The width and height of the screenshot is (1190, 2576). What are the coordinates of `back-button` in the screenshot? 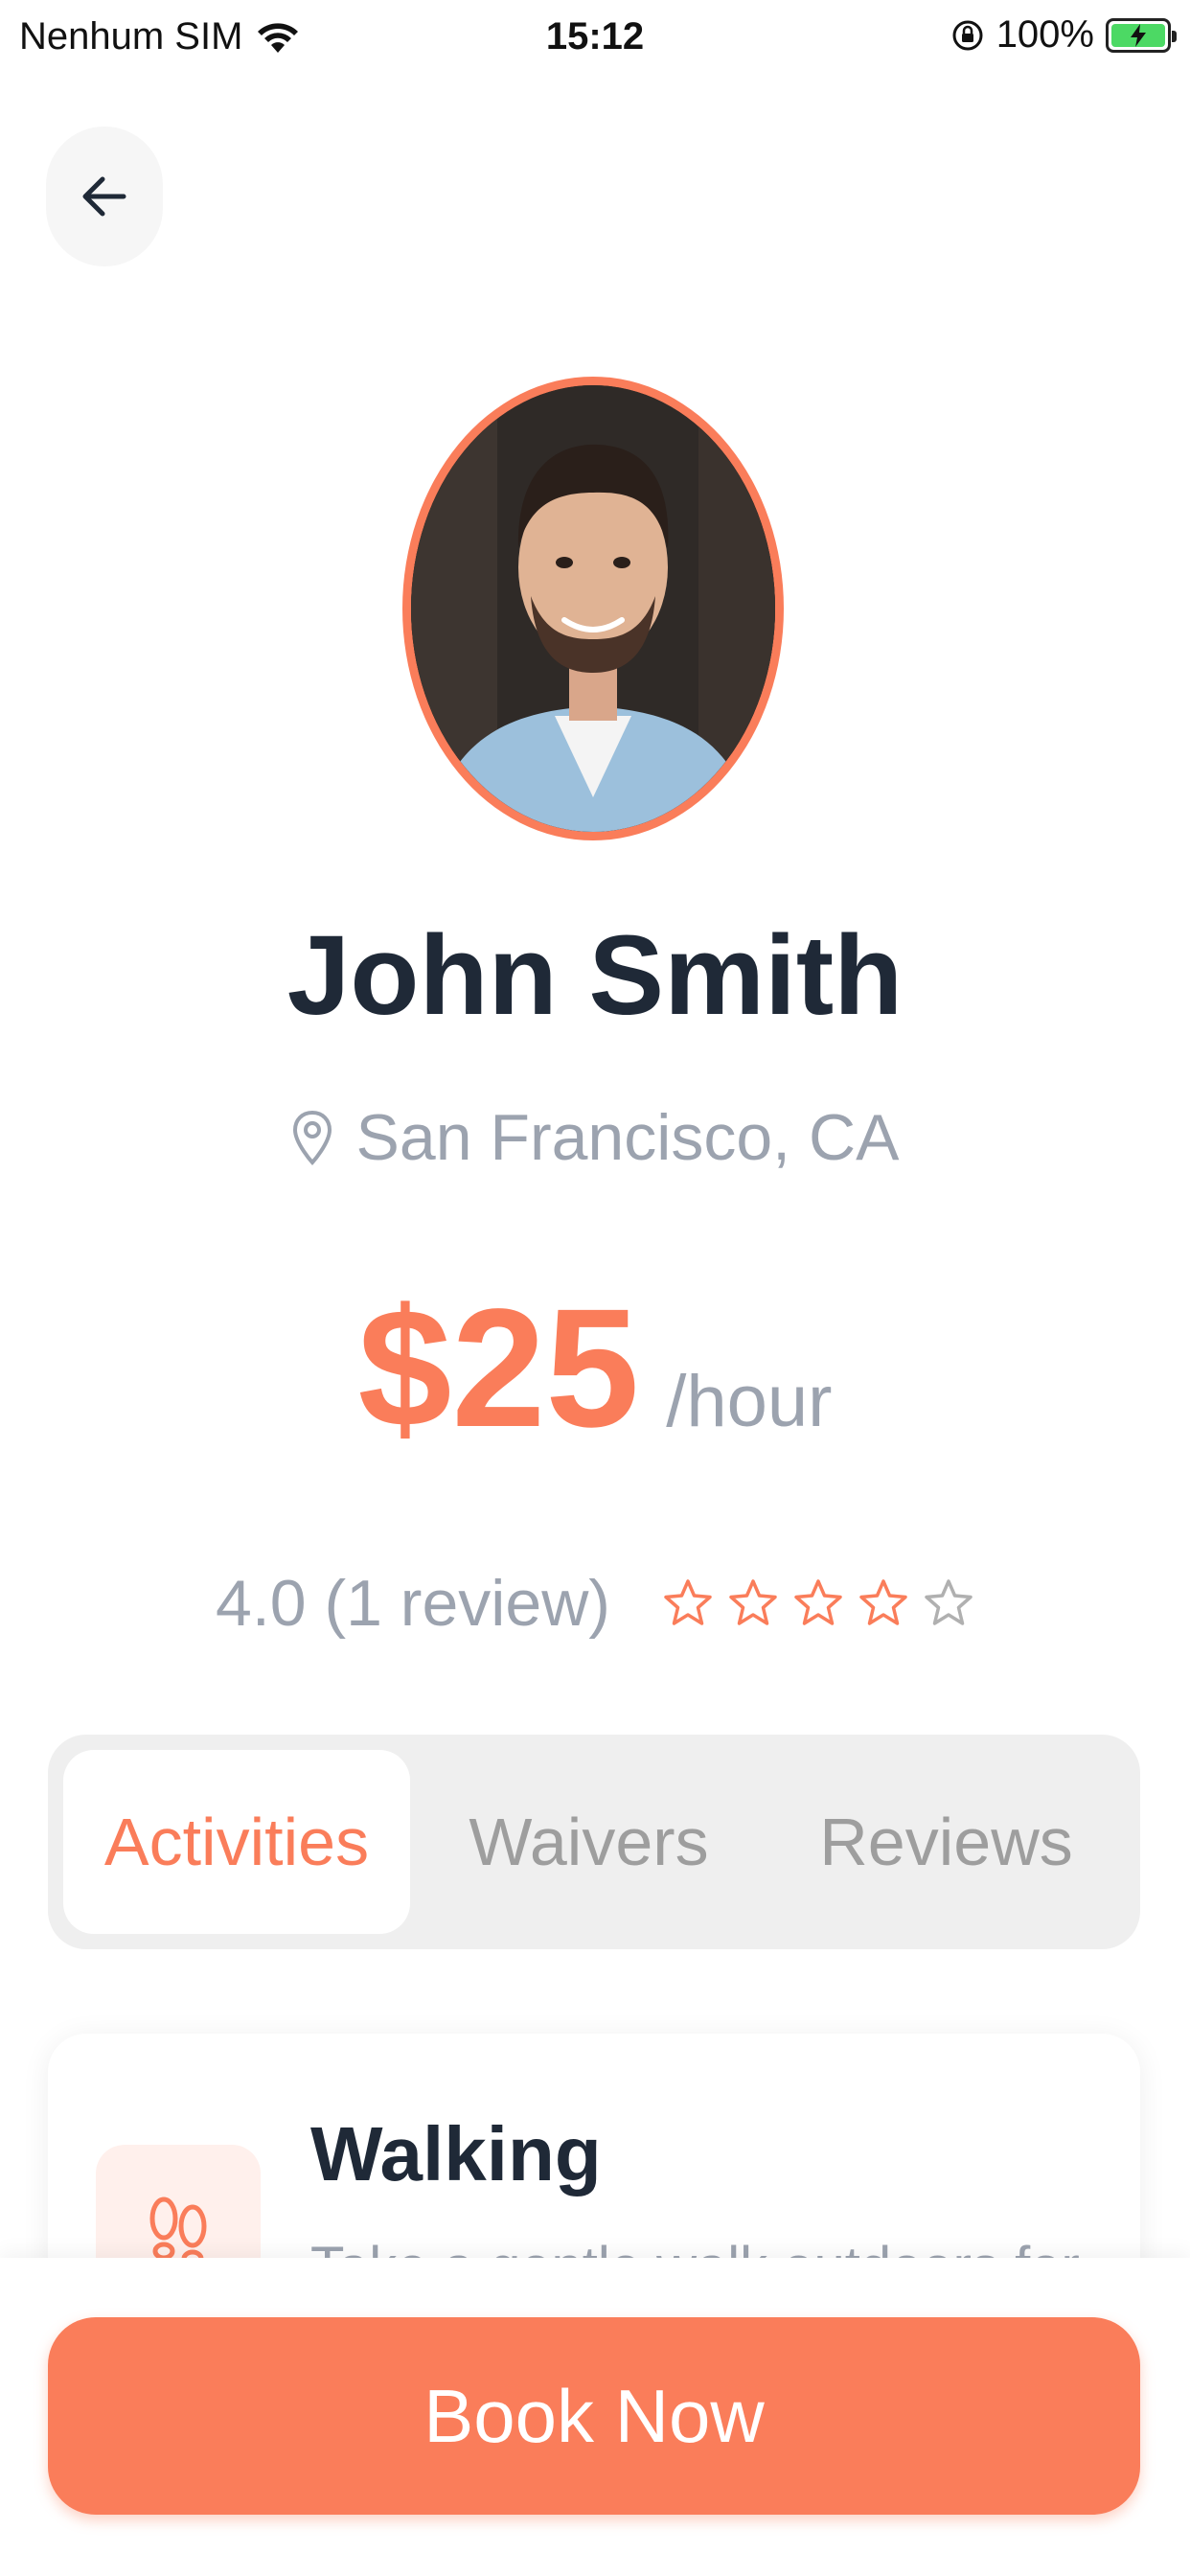 It's located at (105, 196).